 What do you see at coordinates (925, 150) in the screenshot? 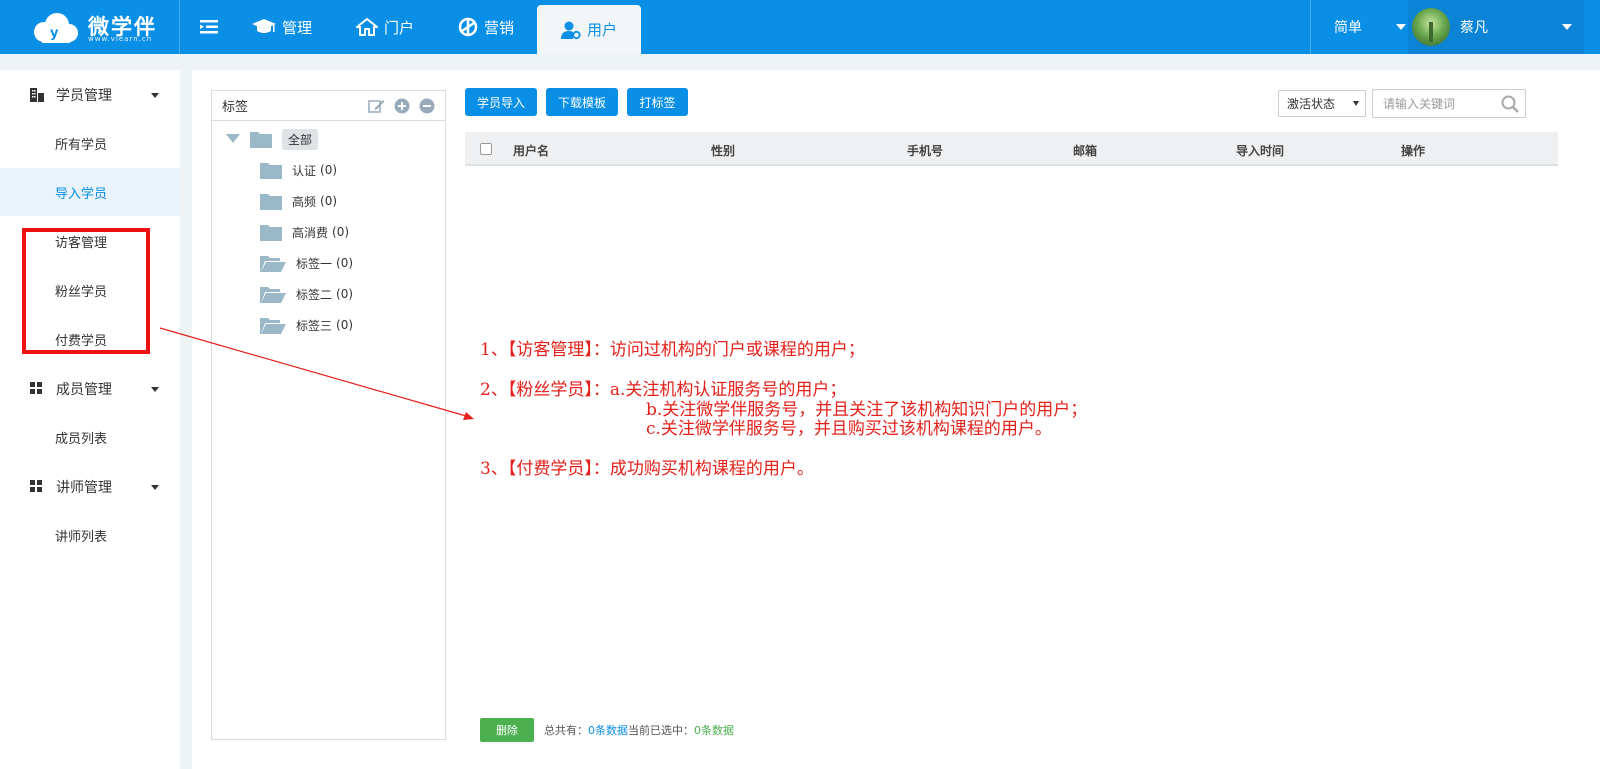
I see `column-header-phone: 手机号` at bounding box center [925, 150].